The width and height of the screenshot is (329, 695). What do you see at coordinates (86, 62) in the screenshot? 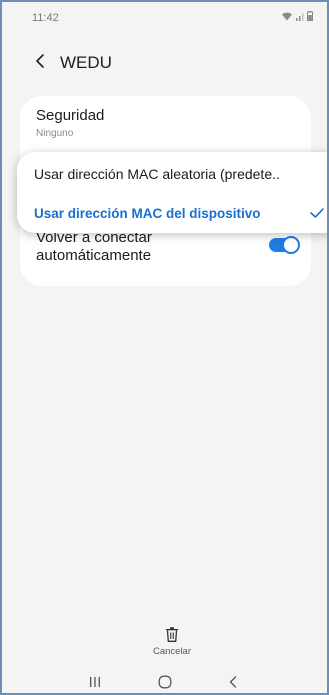
I see `page-title: WEDU` at bounding box center [86, 62].